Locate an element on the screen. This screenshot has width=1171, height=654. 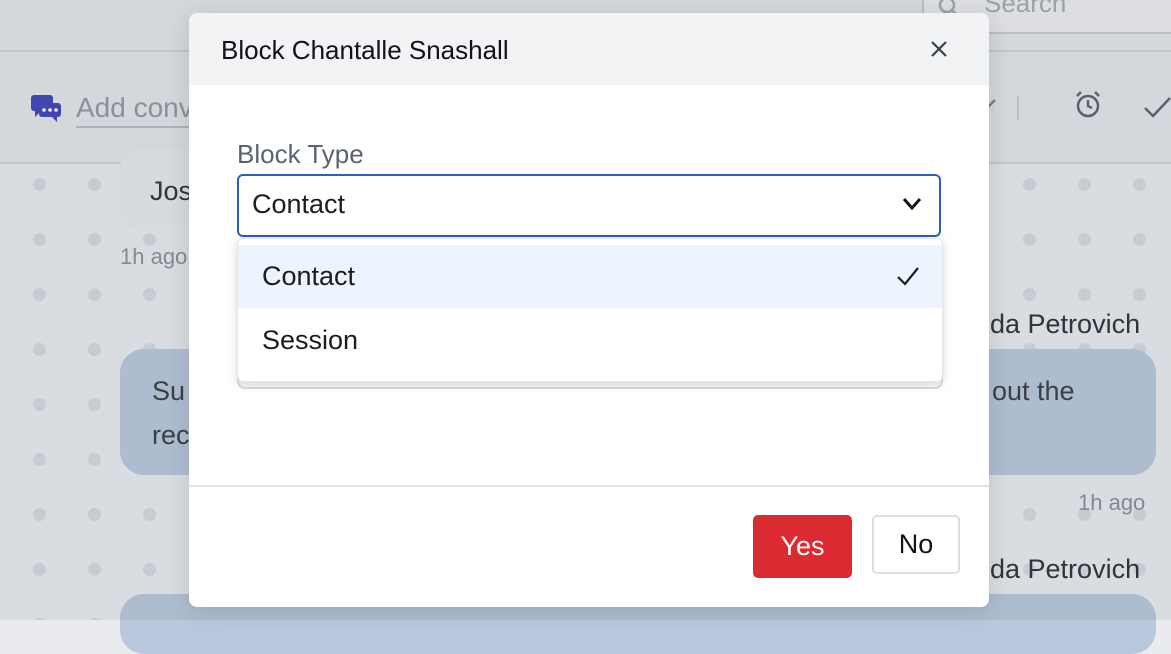
footer-divider is located at coordinates (589, 486).